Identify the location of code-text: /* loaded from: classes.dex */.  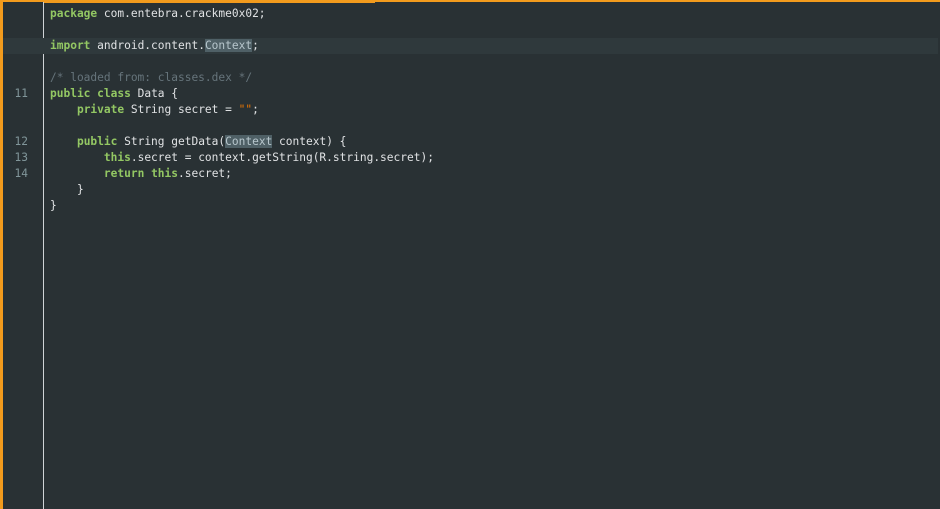
(151, 78).